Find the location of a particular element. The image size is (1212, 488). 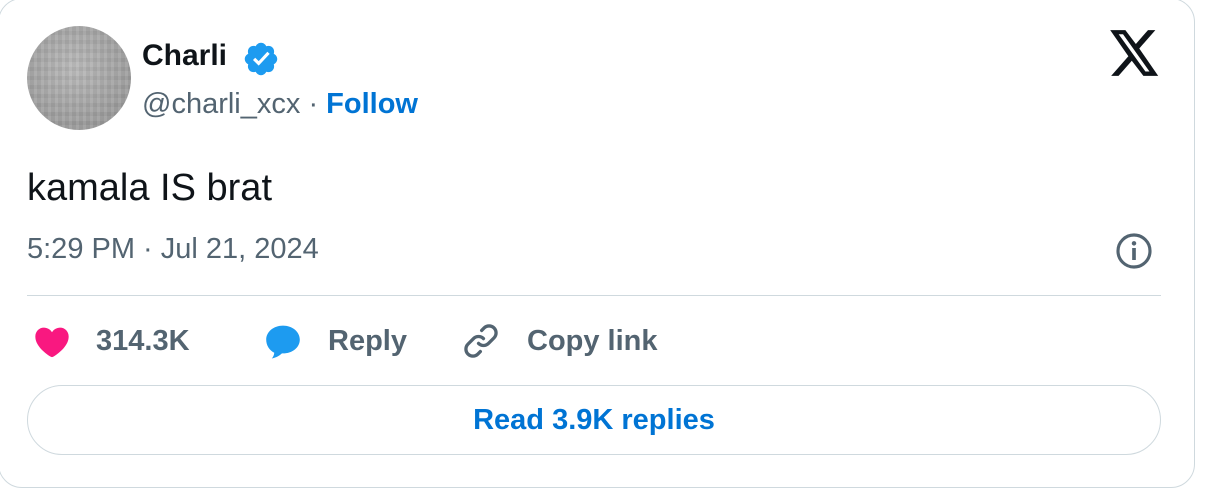

handle-row: @charli_xcx · Follow is located at coordinates (280, 104).